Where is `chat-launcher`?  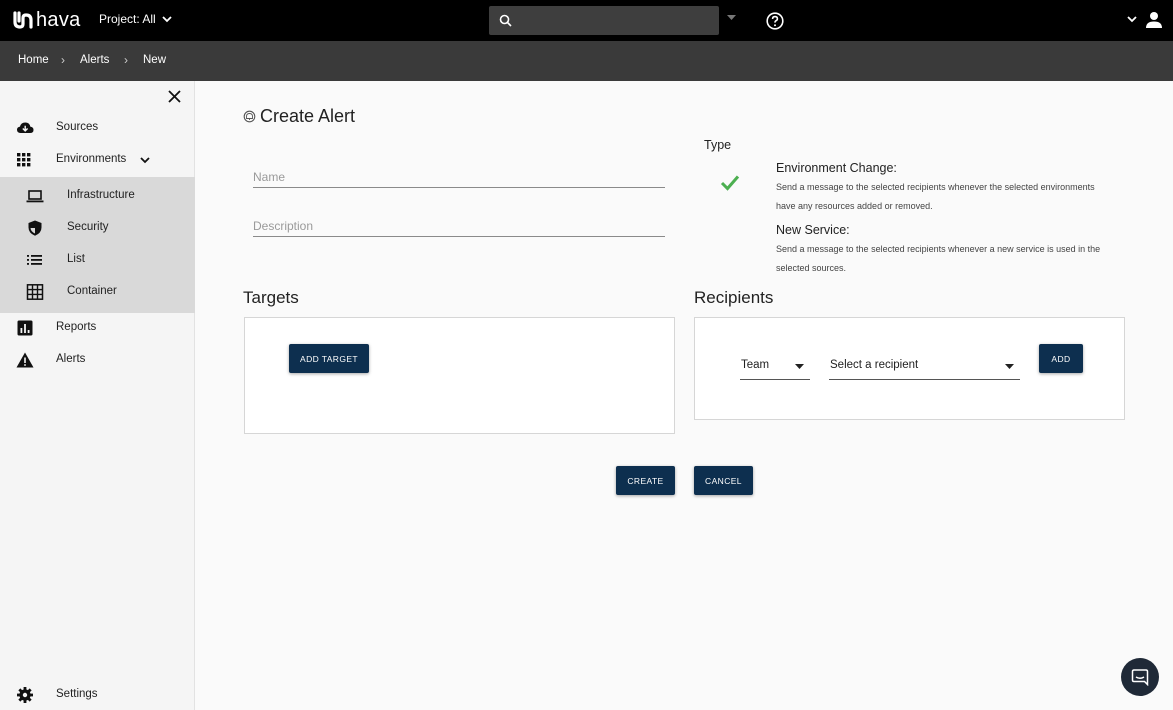
chat-launcher is located at coordinates (1140, 677).